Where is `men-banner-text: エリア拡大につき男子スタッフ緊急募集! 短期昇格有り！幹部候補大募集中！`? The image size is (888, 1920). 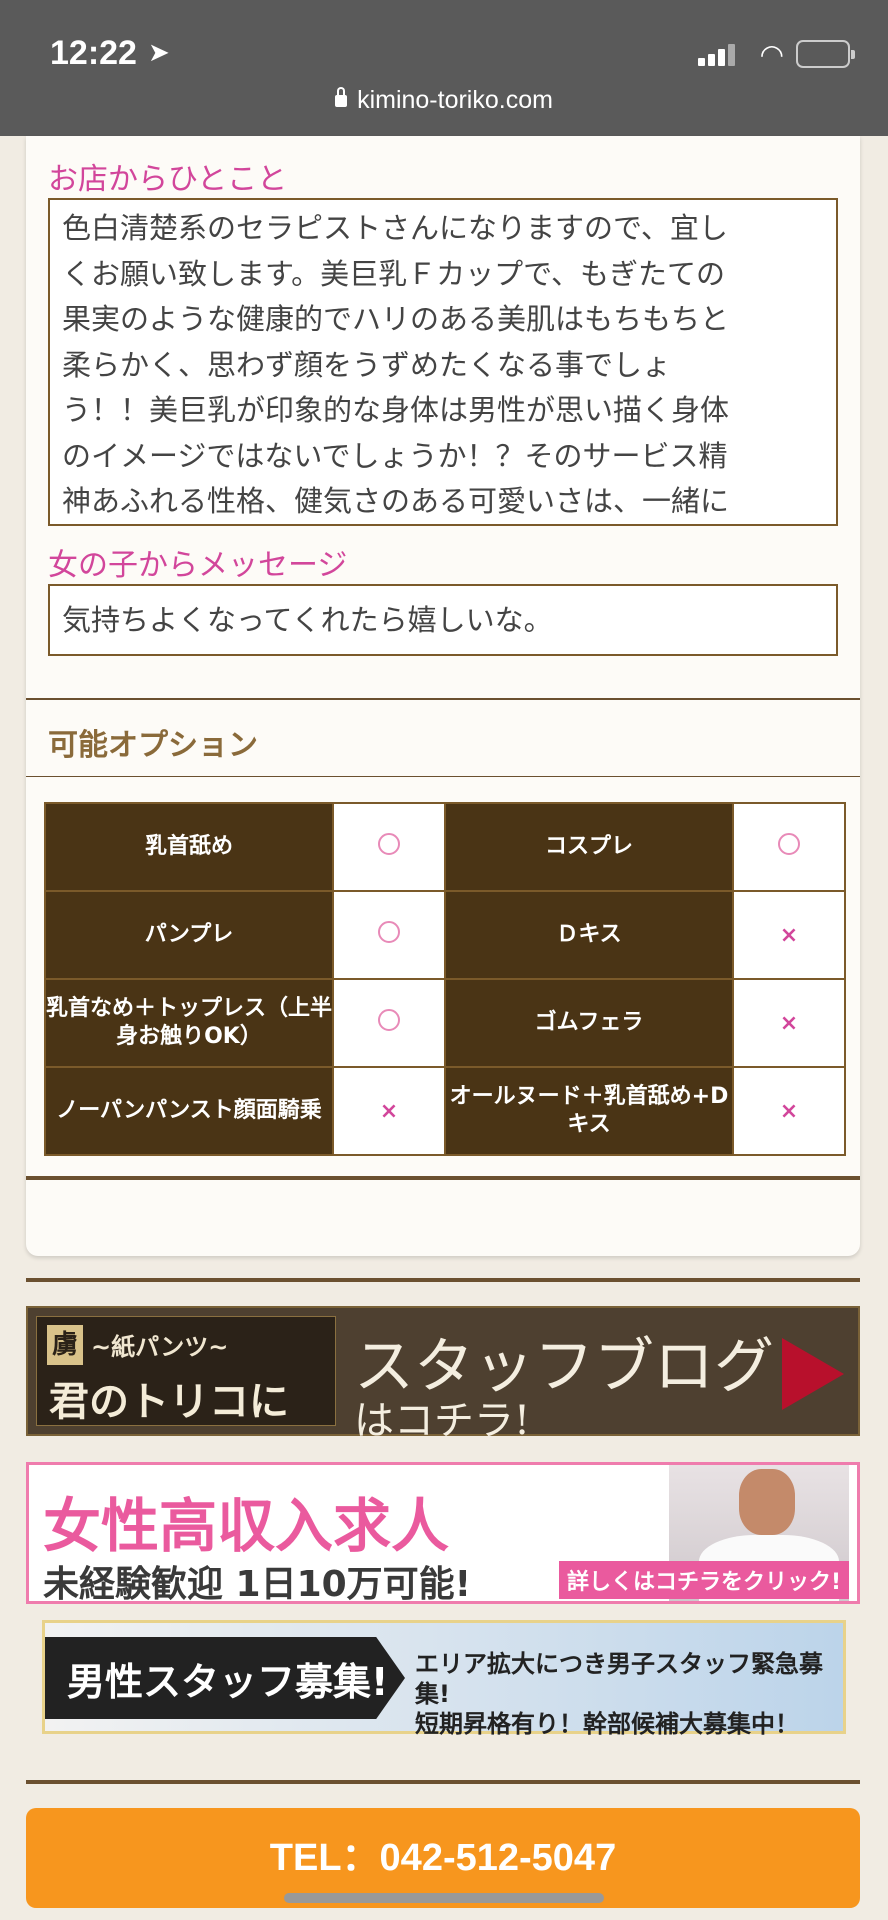
men-banner-text: エリア拡大につき男子スタッフ緊急募集! 短期昇格有り！幹部候補大募集中！ is located at coordinates (629, 1694).